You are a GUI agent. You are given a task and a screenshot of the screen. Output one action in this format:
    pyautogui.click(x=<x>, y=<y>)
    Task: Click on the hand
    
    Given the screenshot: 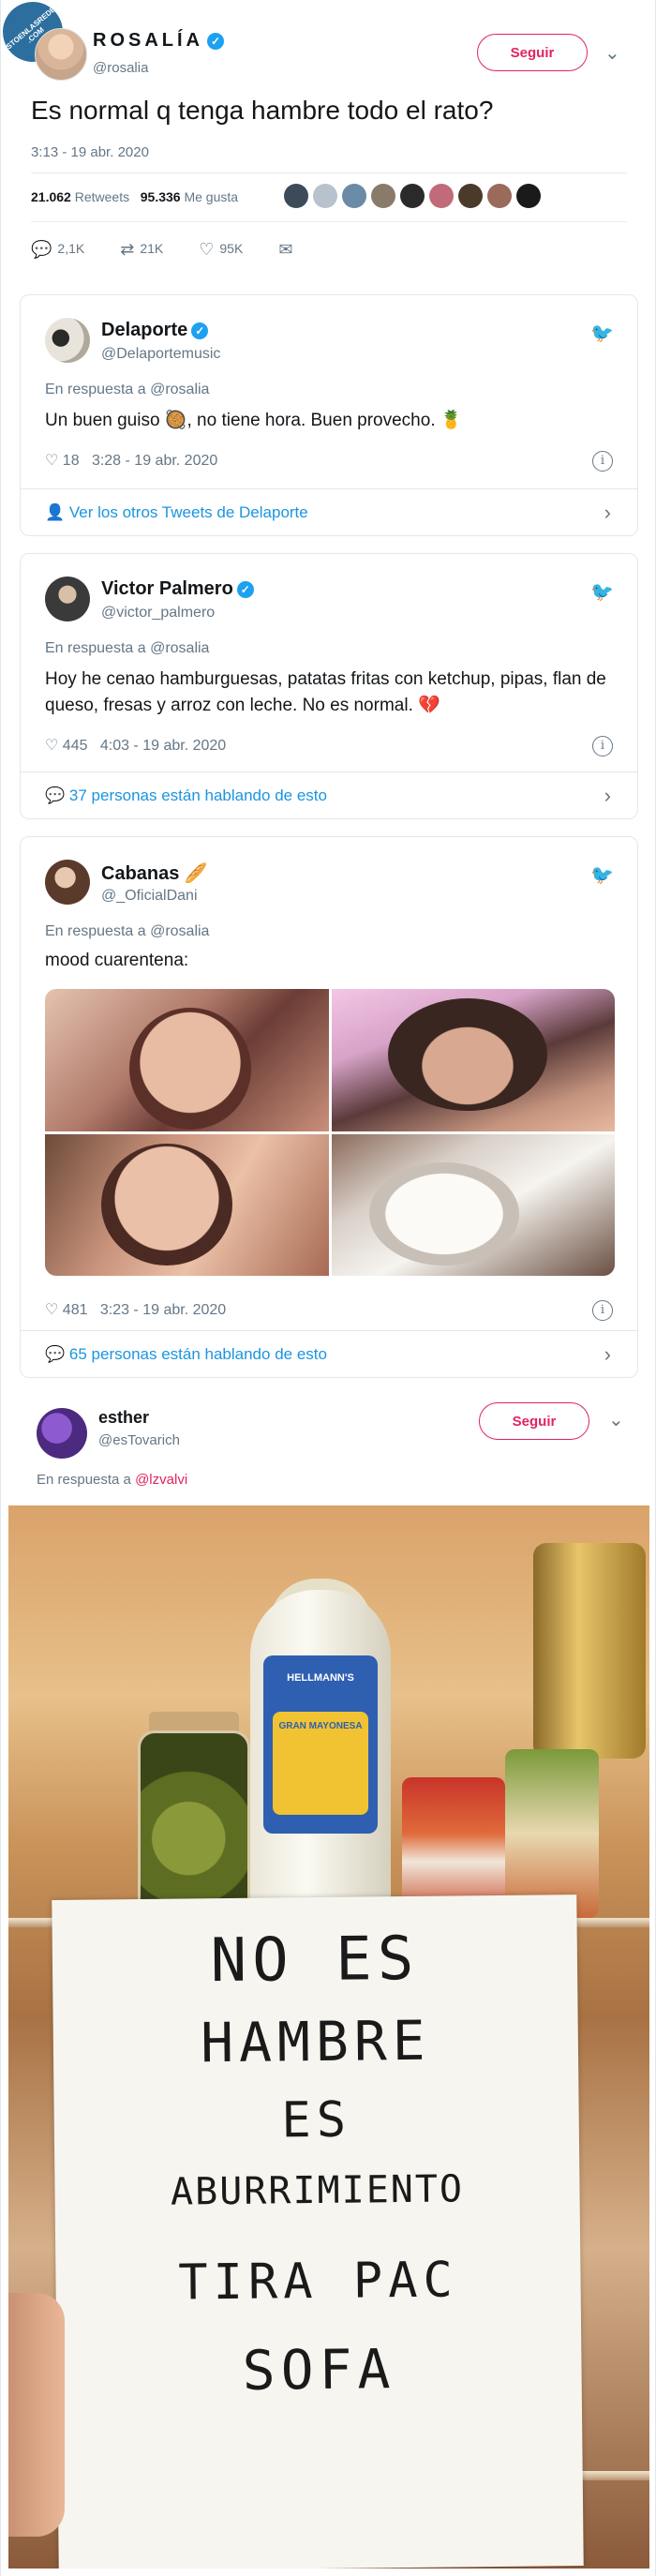 What is the action you would take?
    pyautogui.click(x=37, y=2415)
    